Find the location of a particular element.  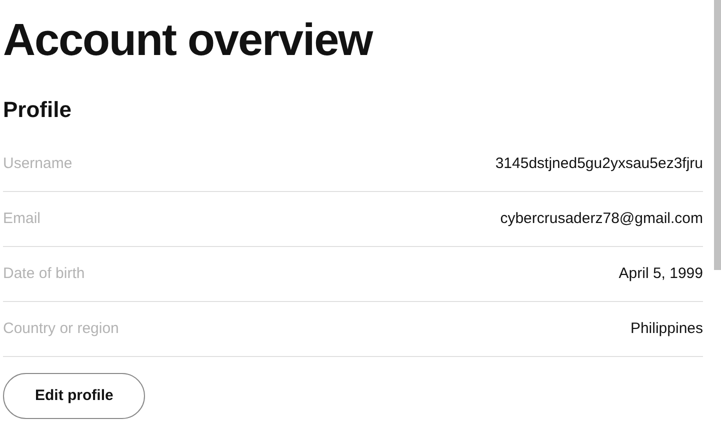

field-value: April 5, 1999 is located at coordinates (660, 274).